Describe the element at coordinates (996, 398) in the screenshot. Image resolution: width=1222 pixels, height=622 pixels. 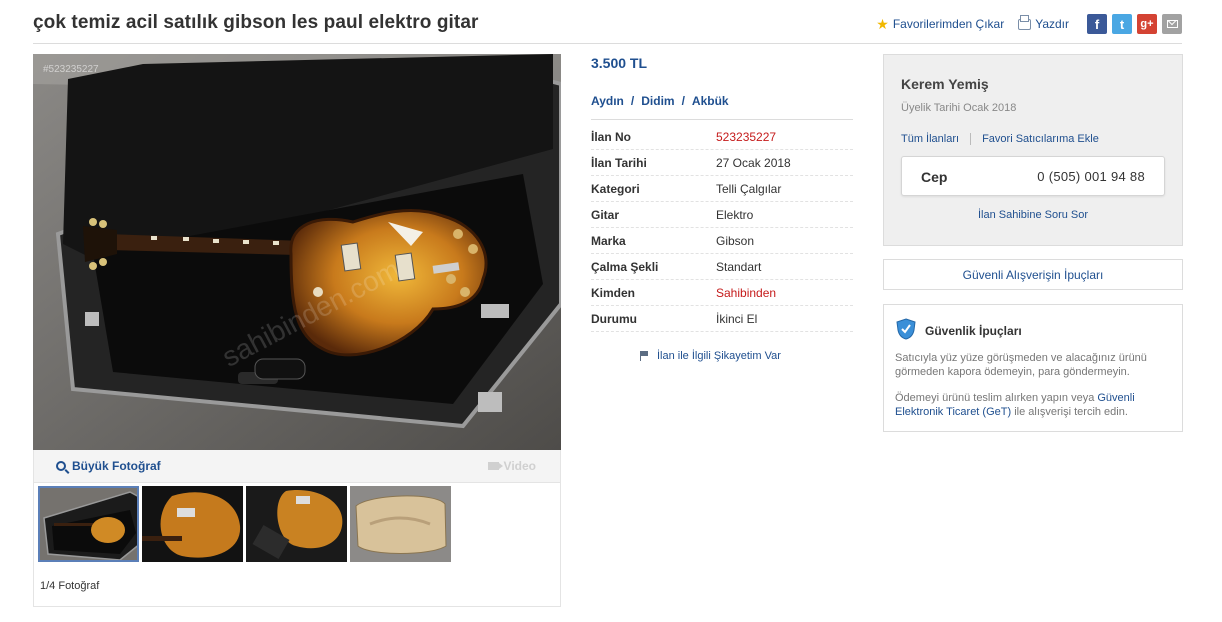
I see `security-tip-2-text: Ödemeyi ürünü teslim alırken yapın veya` at that location.